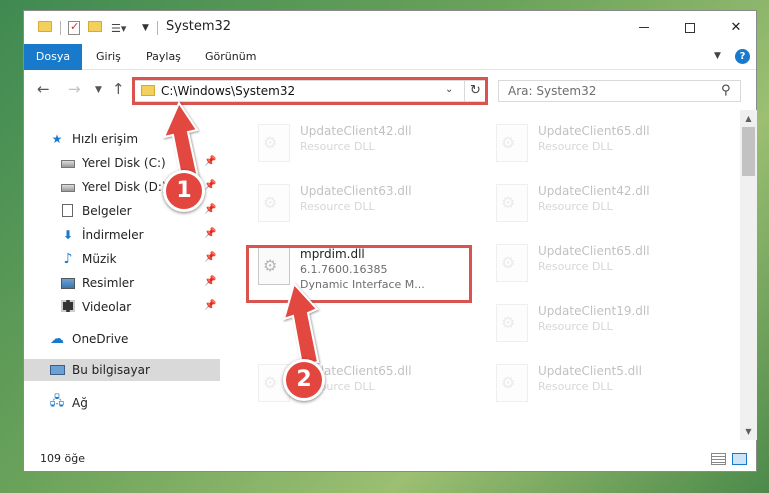 The height and width of the screenshot is (493, 769). I want to click on file-name: UpdateClient63.dll, so click(356, 191).